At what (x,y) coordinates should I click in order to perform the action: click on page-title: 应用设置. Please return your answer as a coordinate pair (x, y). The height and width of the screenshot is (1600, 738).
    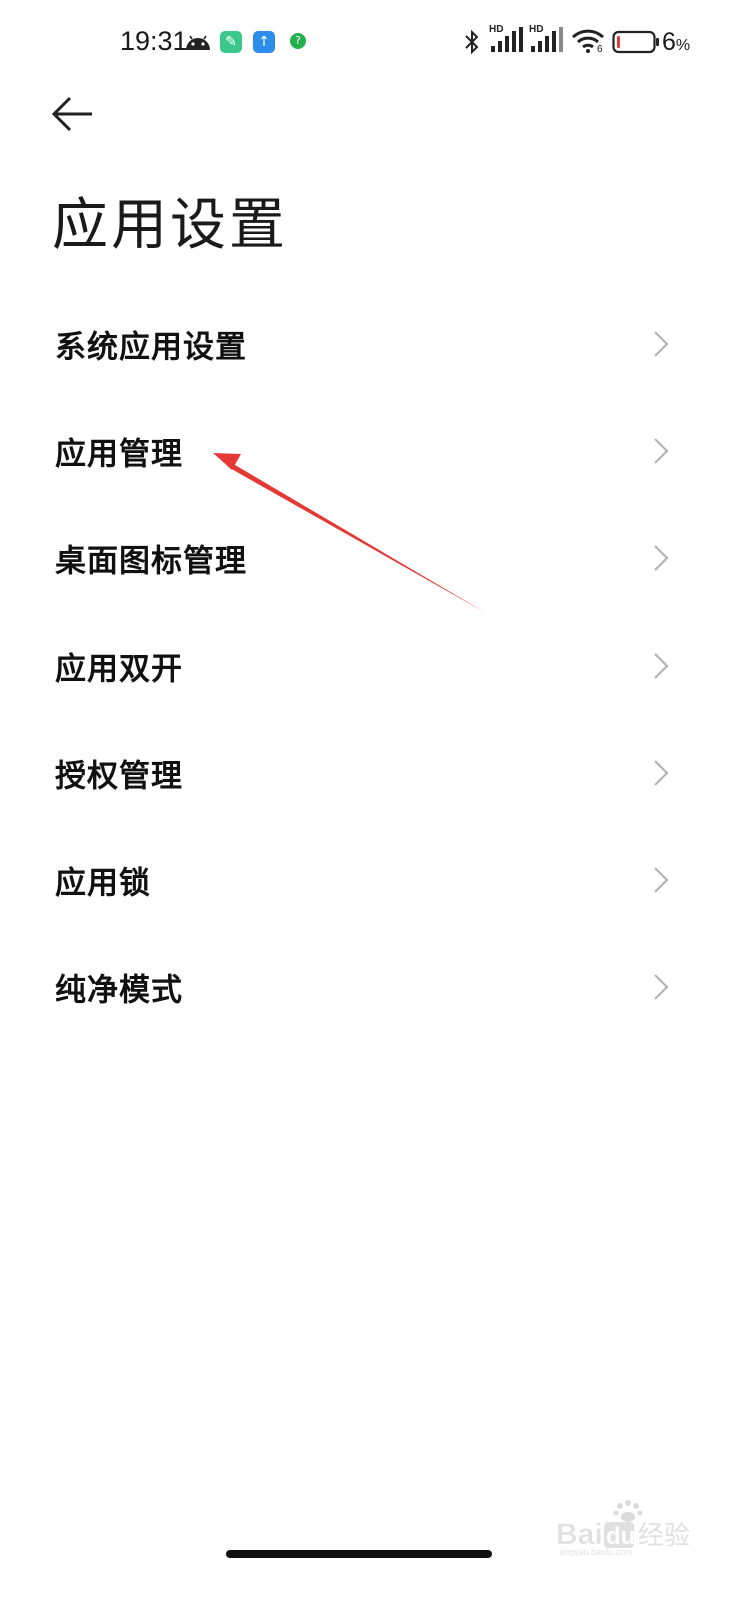
    Looking at the image, I should click on (170, 225).